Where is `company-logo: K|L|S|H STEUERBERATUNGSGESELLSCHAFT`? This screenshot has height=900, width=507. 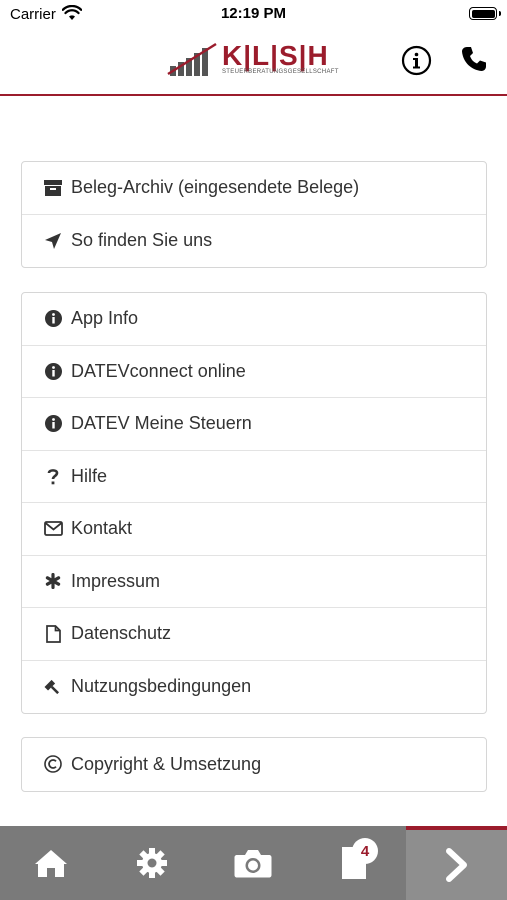 company-logo: K|L|S|H STEUERBERATUNGSGESELLSCHAFT is located at coordinates (254, 60).